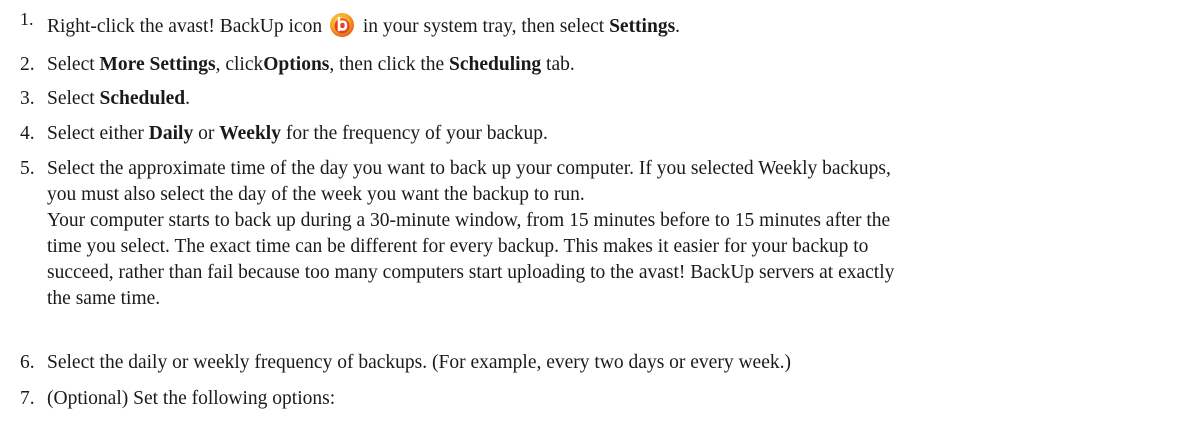 This screenshot has height=444, width=1194. I want to click on avast-backup-tray-icon, so click(342, 25).